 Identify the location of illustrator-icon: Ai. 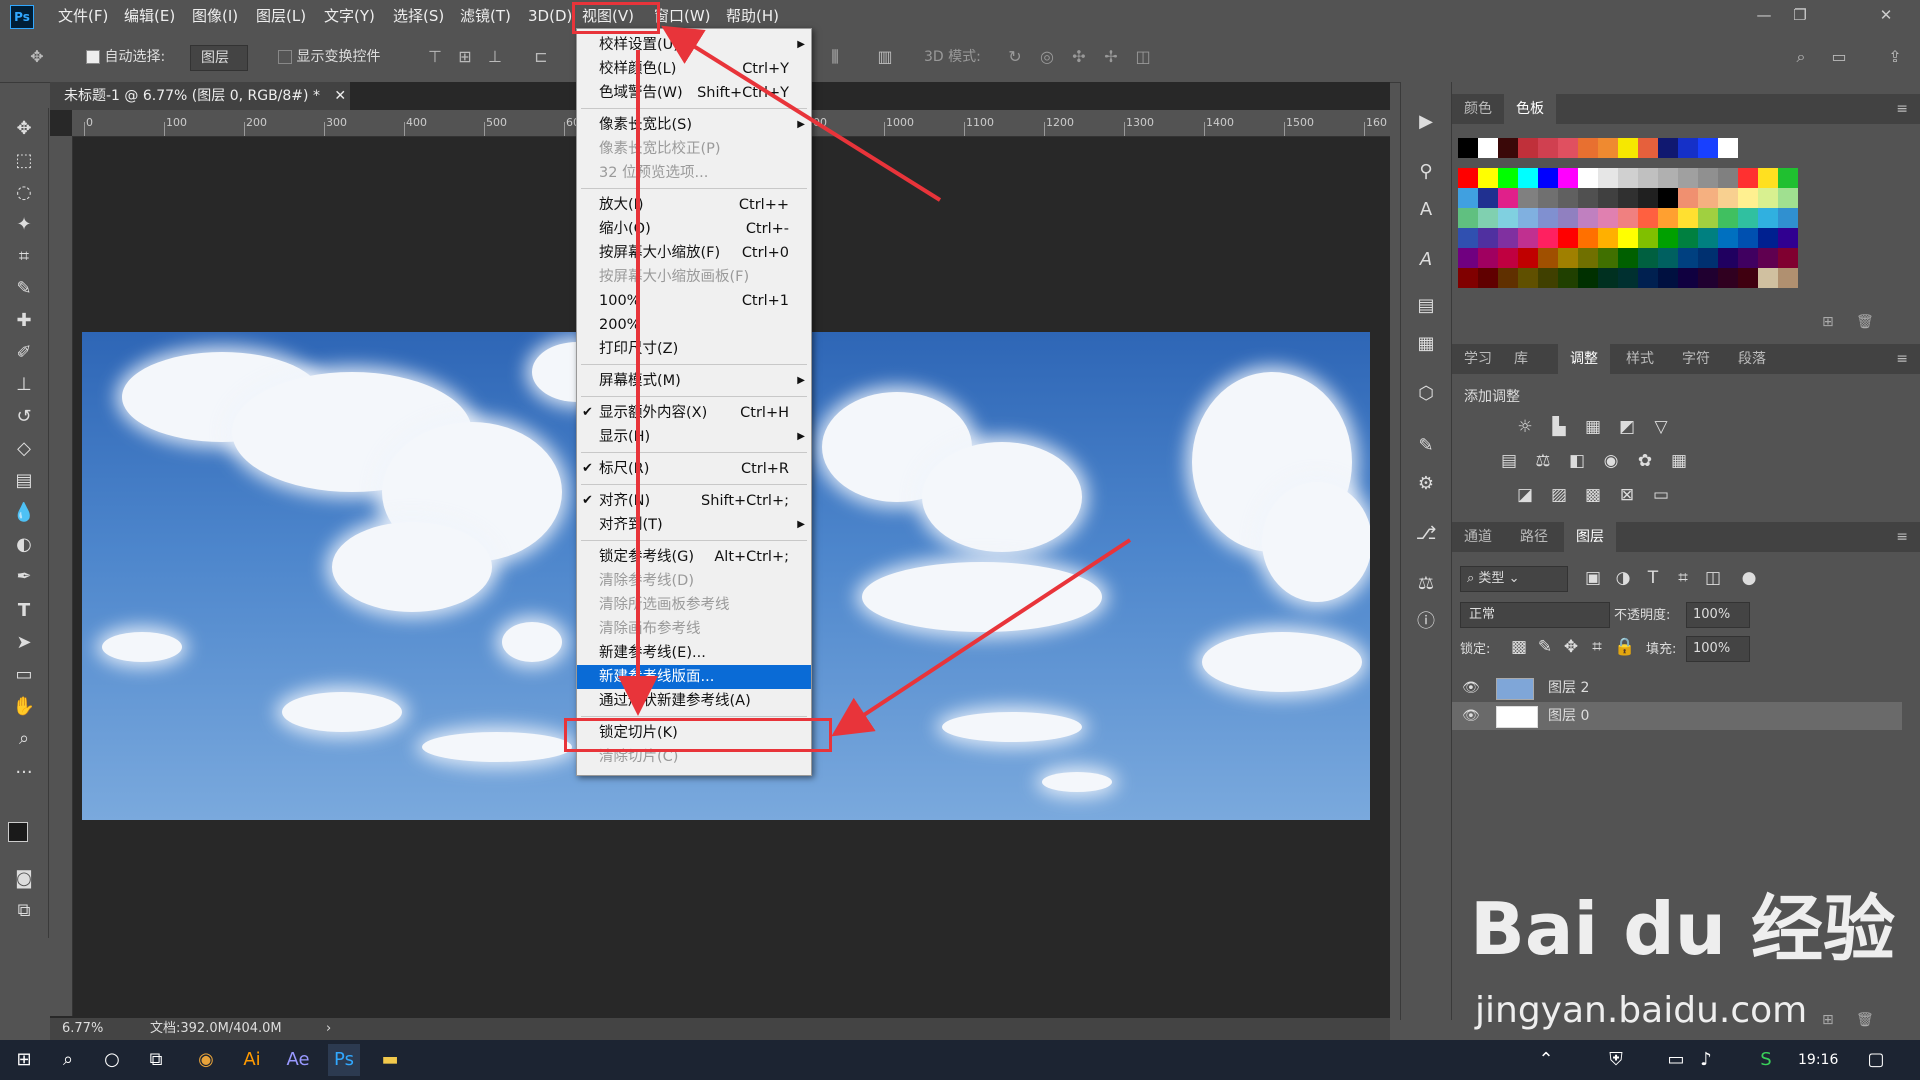
(252, 1060).